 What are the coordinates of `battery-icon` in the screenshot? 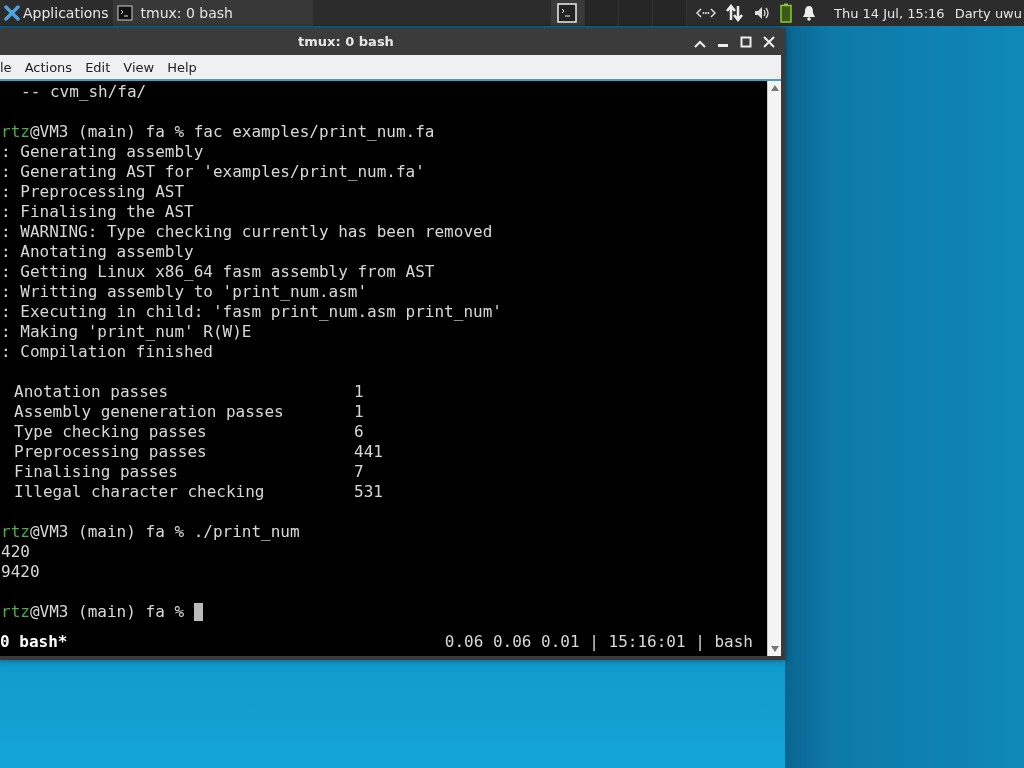 It's located at (786, 13).